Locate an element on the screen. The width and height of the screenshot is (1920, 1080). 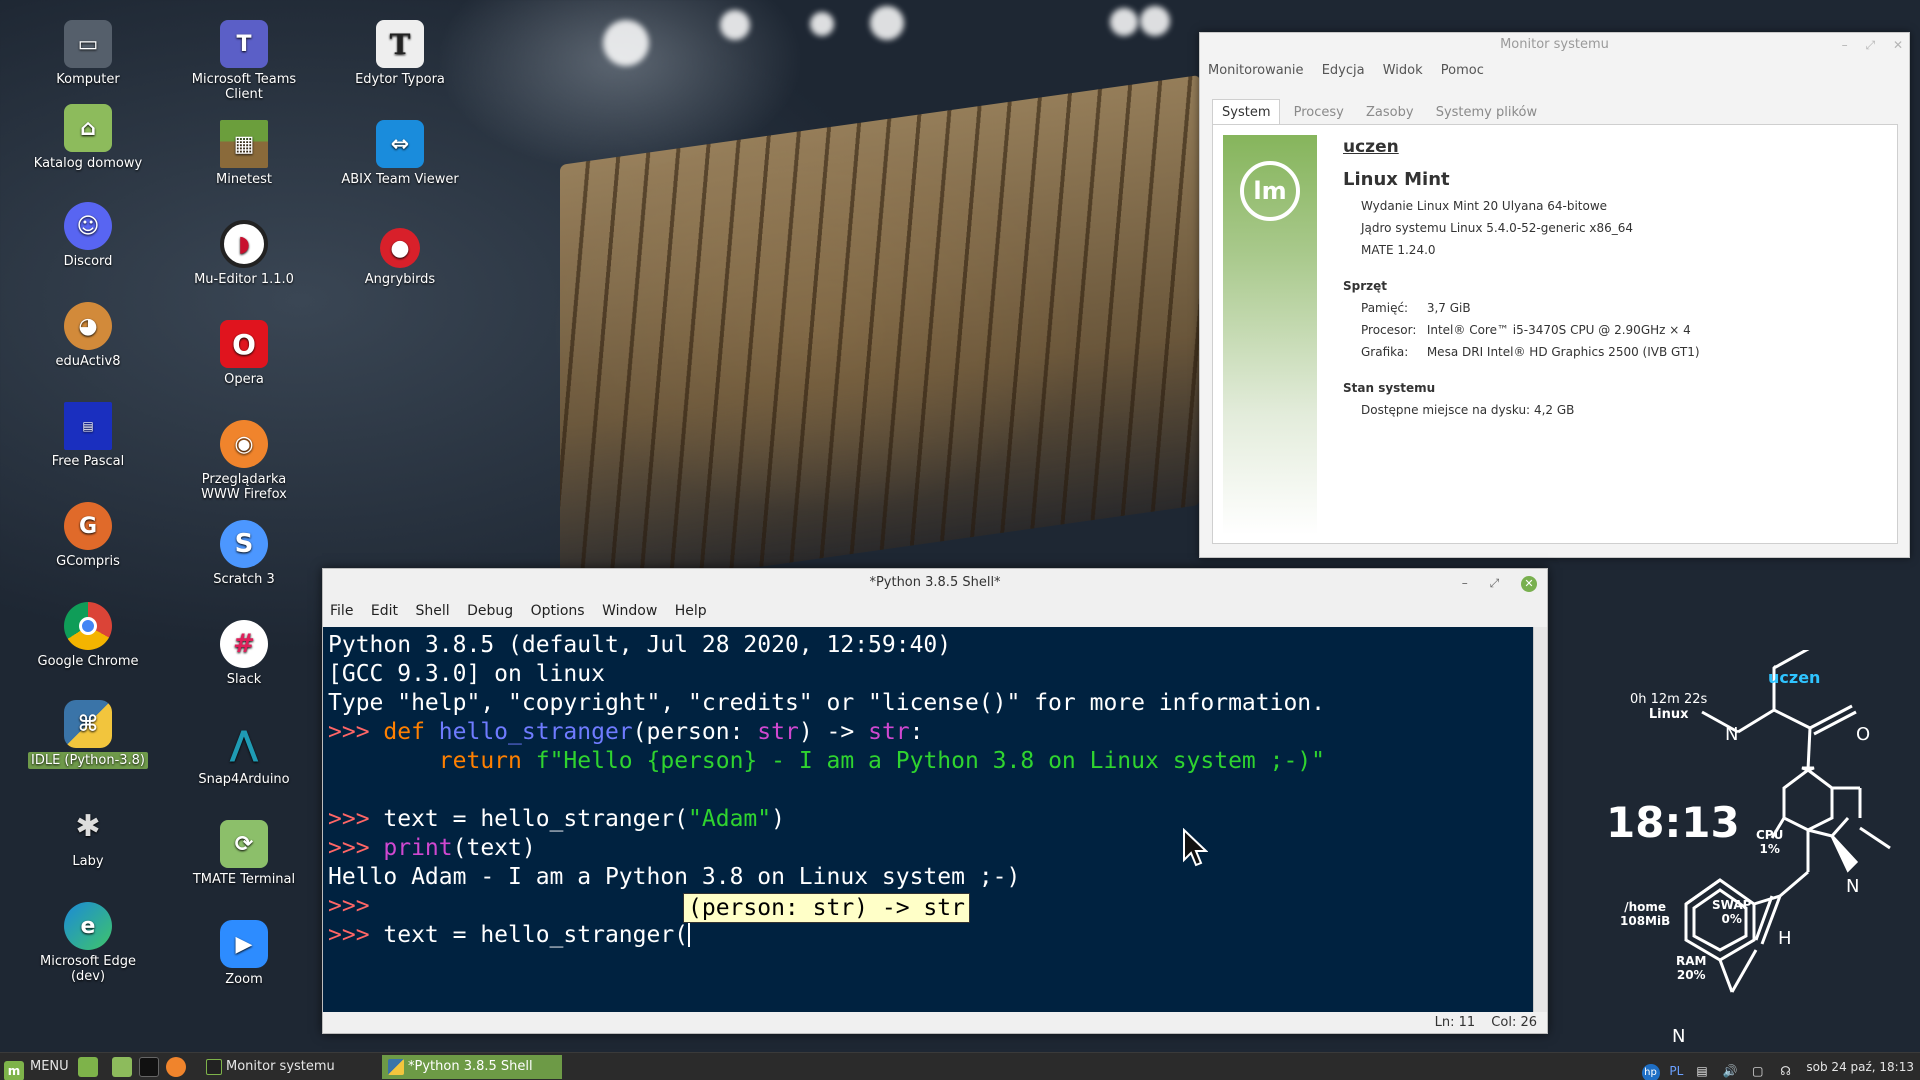
tab-systemy-plikow: Systemy plików is located at coordinates (1486, 113).